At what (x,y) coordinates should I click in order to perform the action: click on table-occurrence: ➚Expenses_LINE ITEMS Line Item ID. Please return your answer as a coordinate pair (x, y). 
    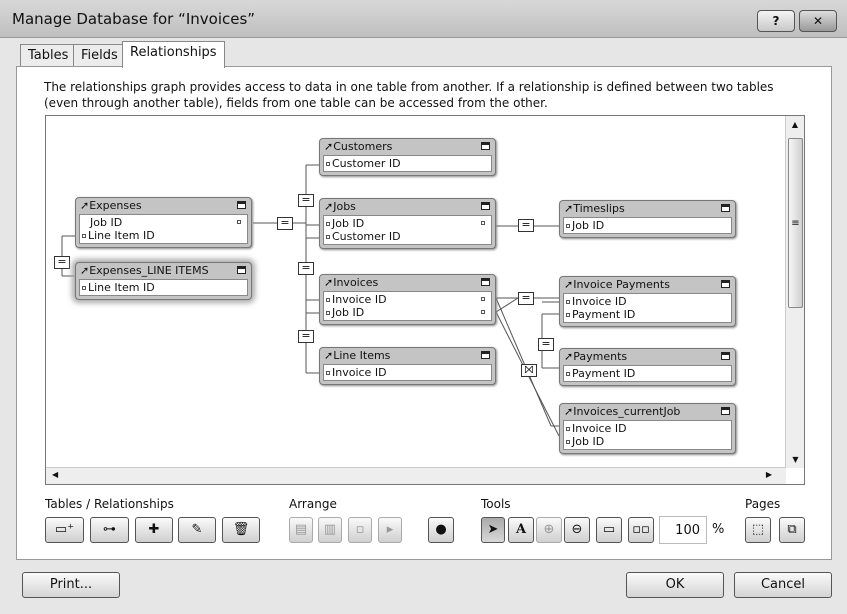
    Looking at the image, I should click on (163, 281).